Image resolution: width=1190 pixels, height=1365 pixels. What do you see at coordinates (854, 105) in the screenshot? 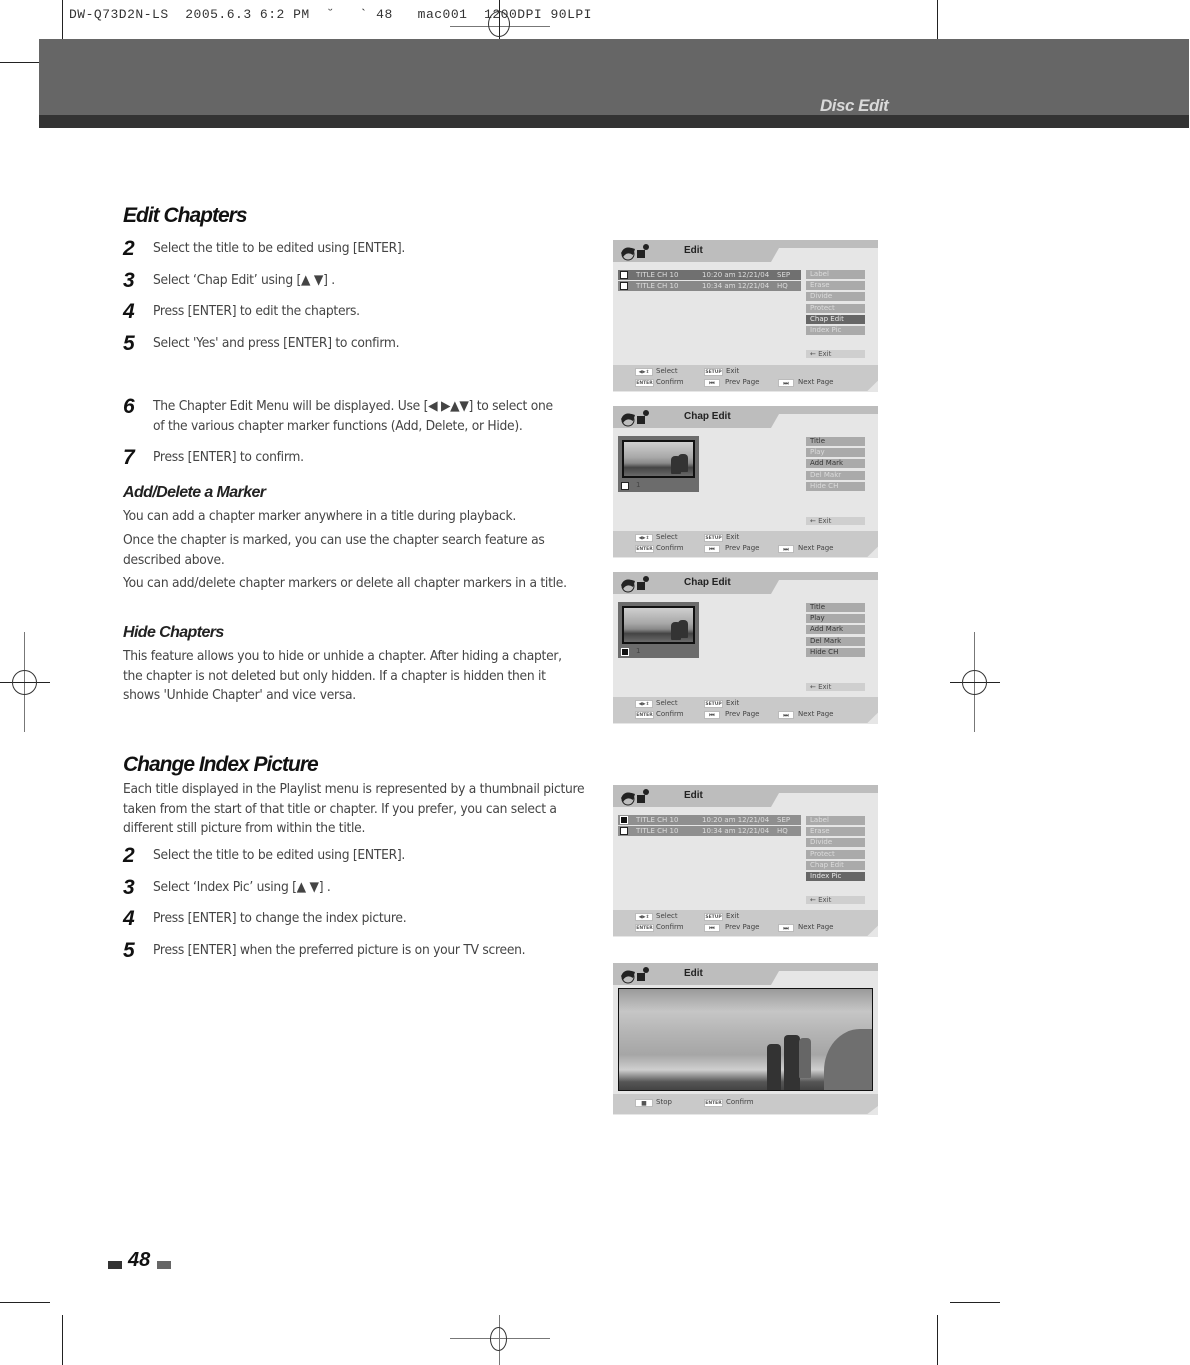
I see `section-title: Disc Edit` at bounding box center [854, 105].